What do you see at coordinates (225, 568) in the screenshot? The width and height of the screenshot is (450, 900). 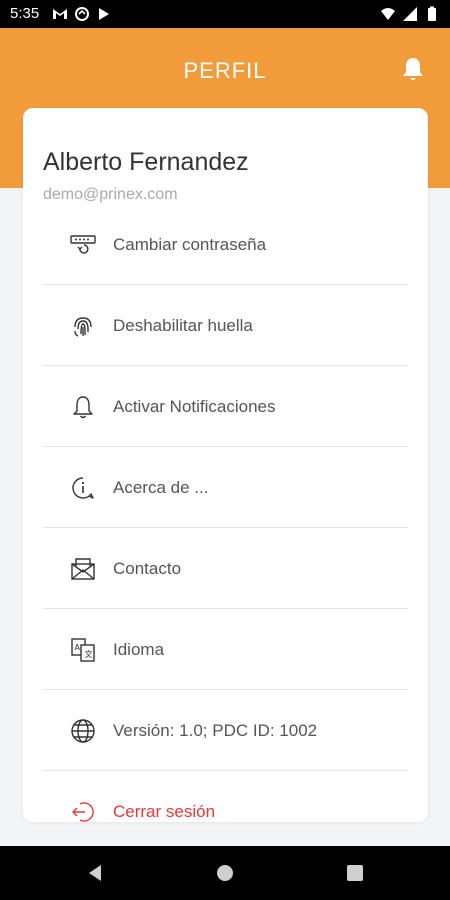 I see `menu-item-contact: Contacto` at bounding box center [225, 568].